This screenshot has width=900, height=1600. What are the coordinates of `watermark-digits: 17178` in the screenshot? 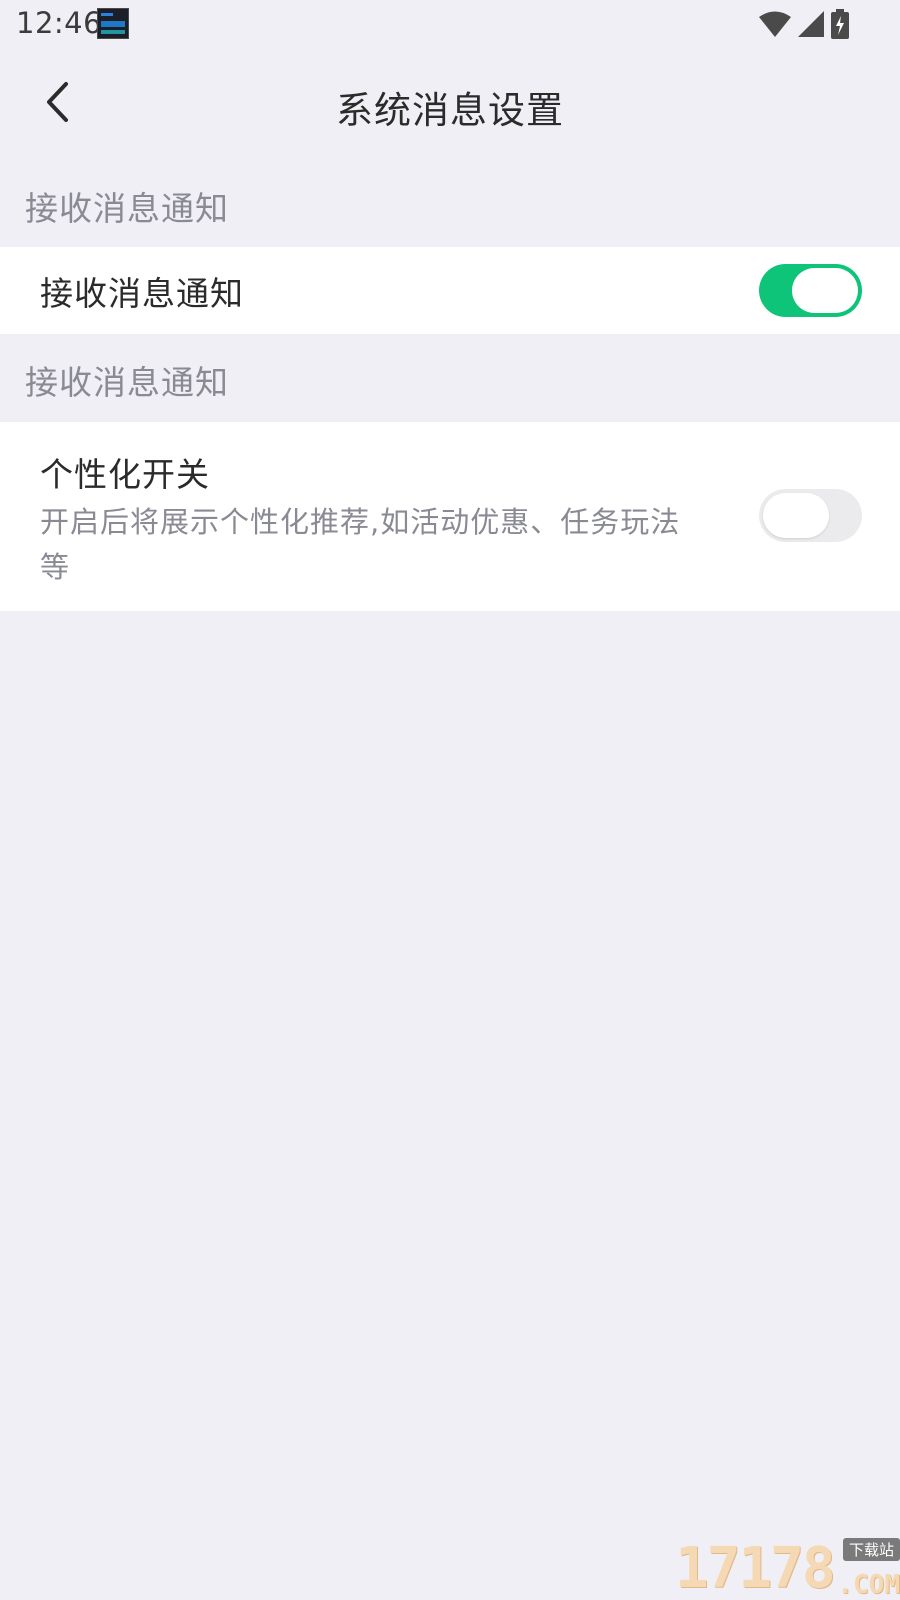 It's located at (755, 1568).